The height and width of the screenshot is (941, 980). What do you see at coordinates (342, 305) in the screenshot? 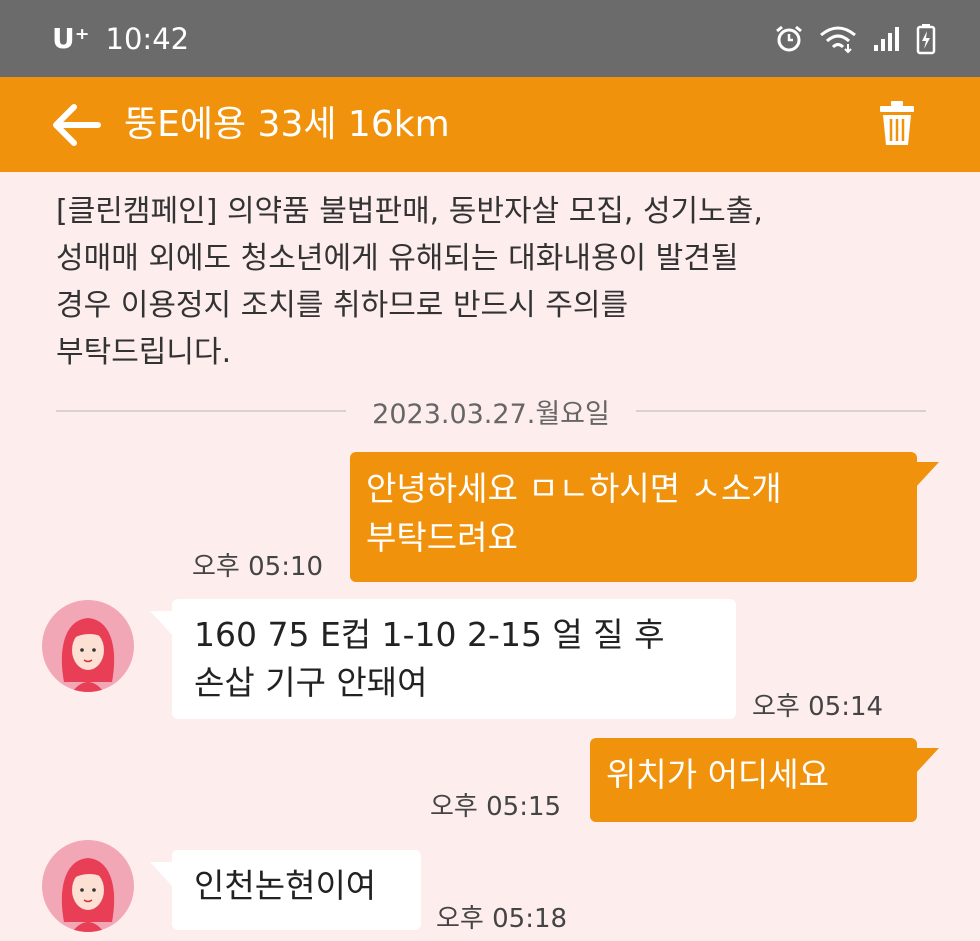
I see `notice-line: 경우 이용정지 조치를 취하므로 반드시 주의를` at bounding box center [342, 305].